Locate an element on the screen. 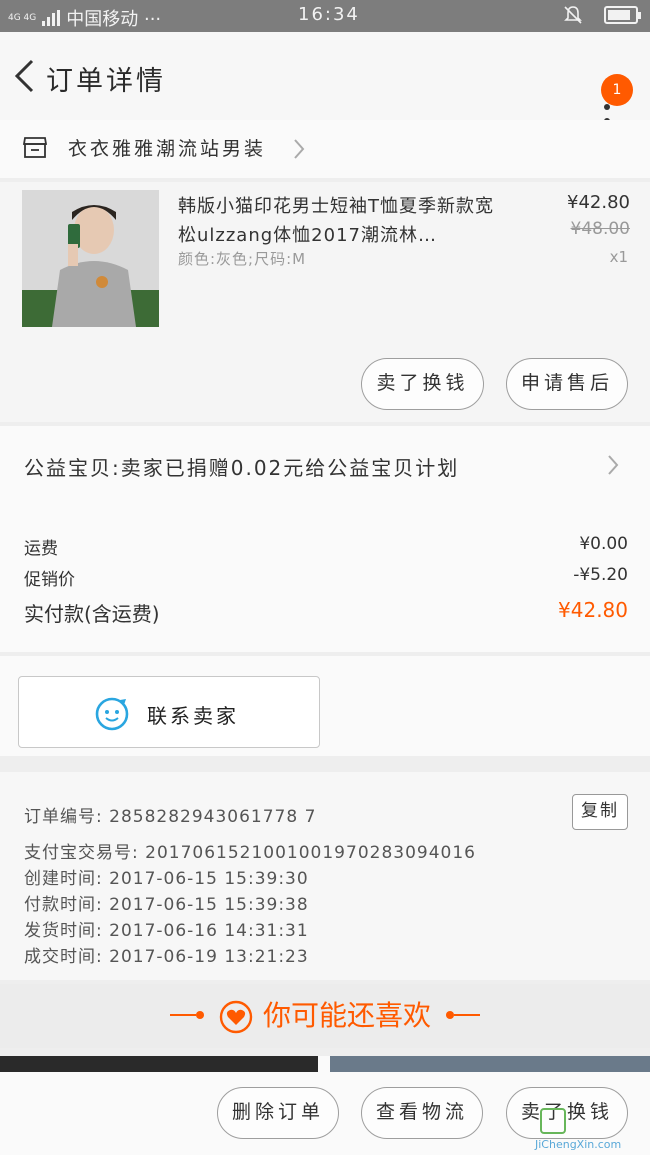 This screenshot has width=650, height=1155. notification-badge: 1 is located at coordinates (617, 90).